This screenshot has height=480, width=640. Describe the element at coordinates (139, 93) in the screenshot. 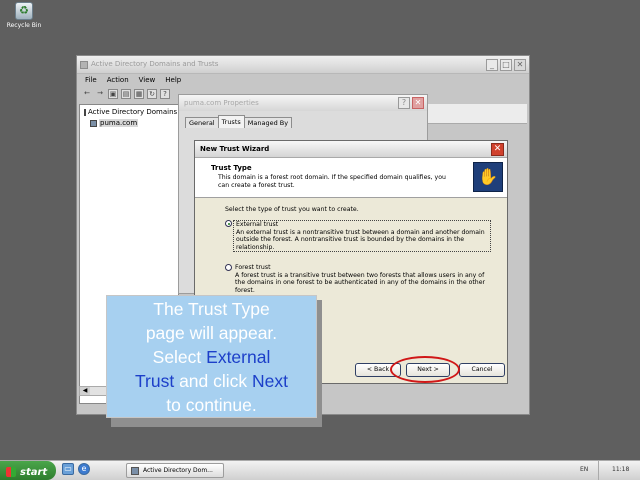

I see `properties-icon: ▦` at that location.